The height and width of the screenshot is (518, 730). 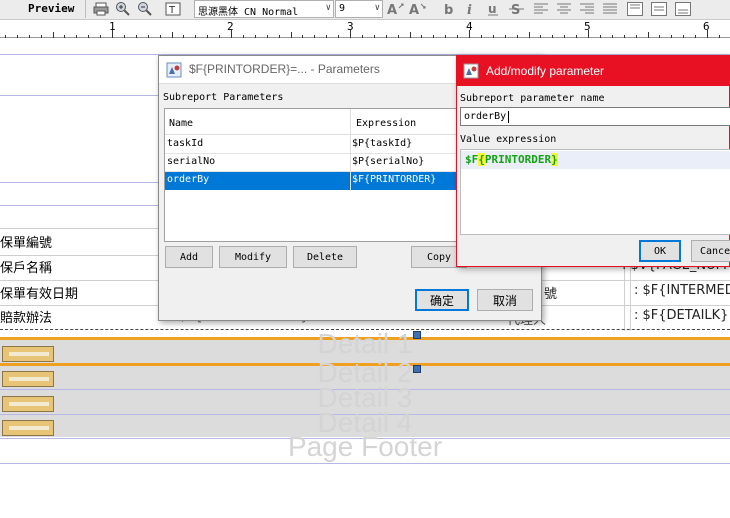 I want to click on svg-text: b, so click(x=448, y=9).